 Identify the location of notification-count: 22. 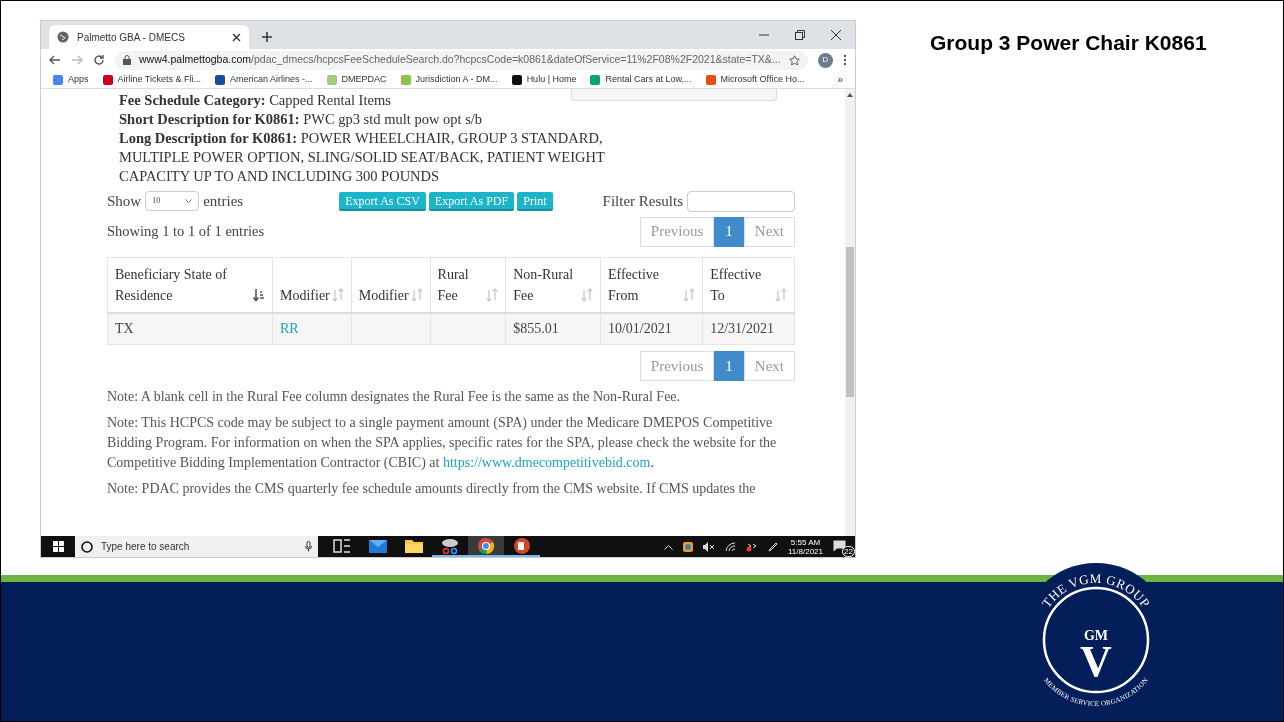
(848, 551).